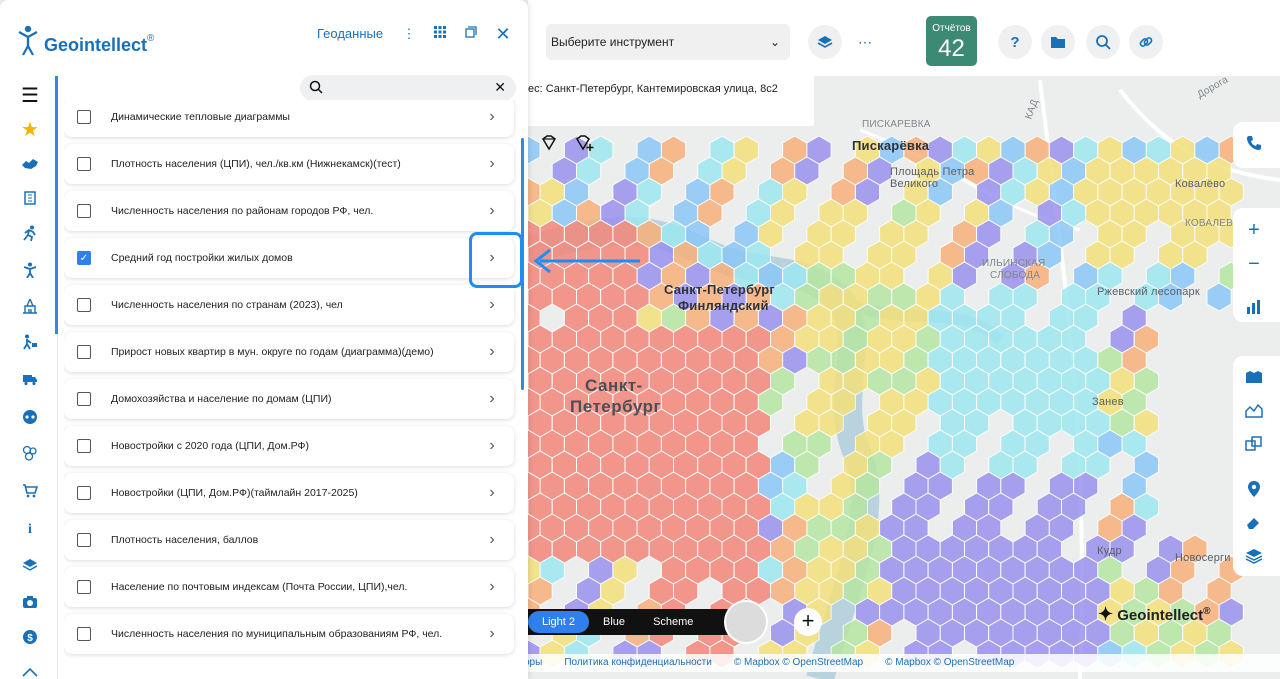  I want to click on footer-privacy-link: Политика конфиденциальности, so click(638, 664).